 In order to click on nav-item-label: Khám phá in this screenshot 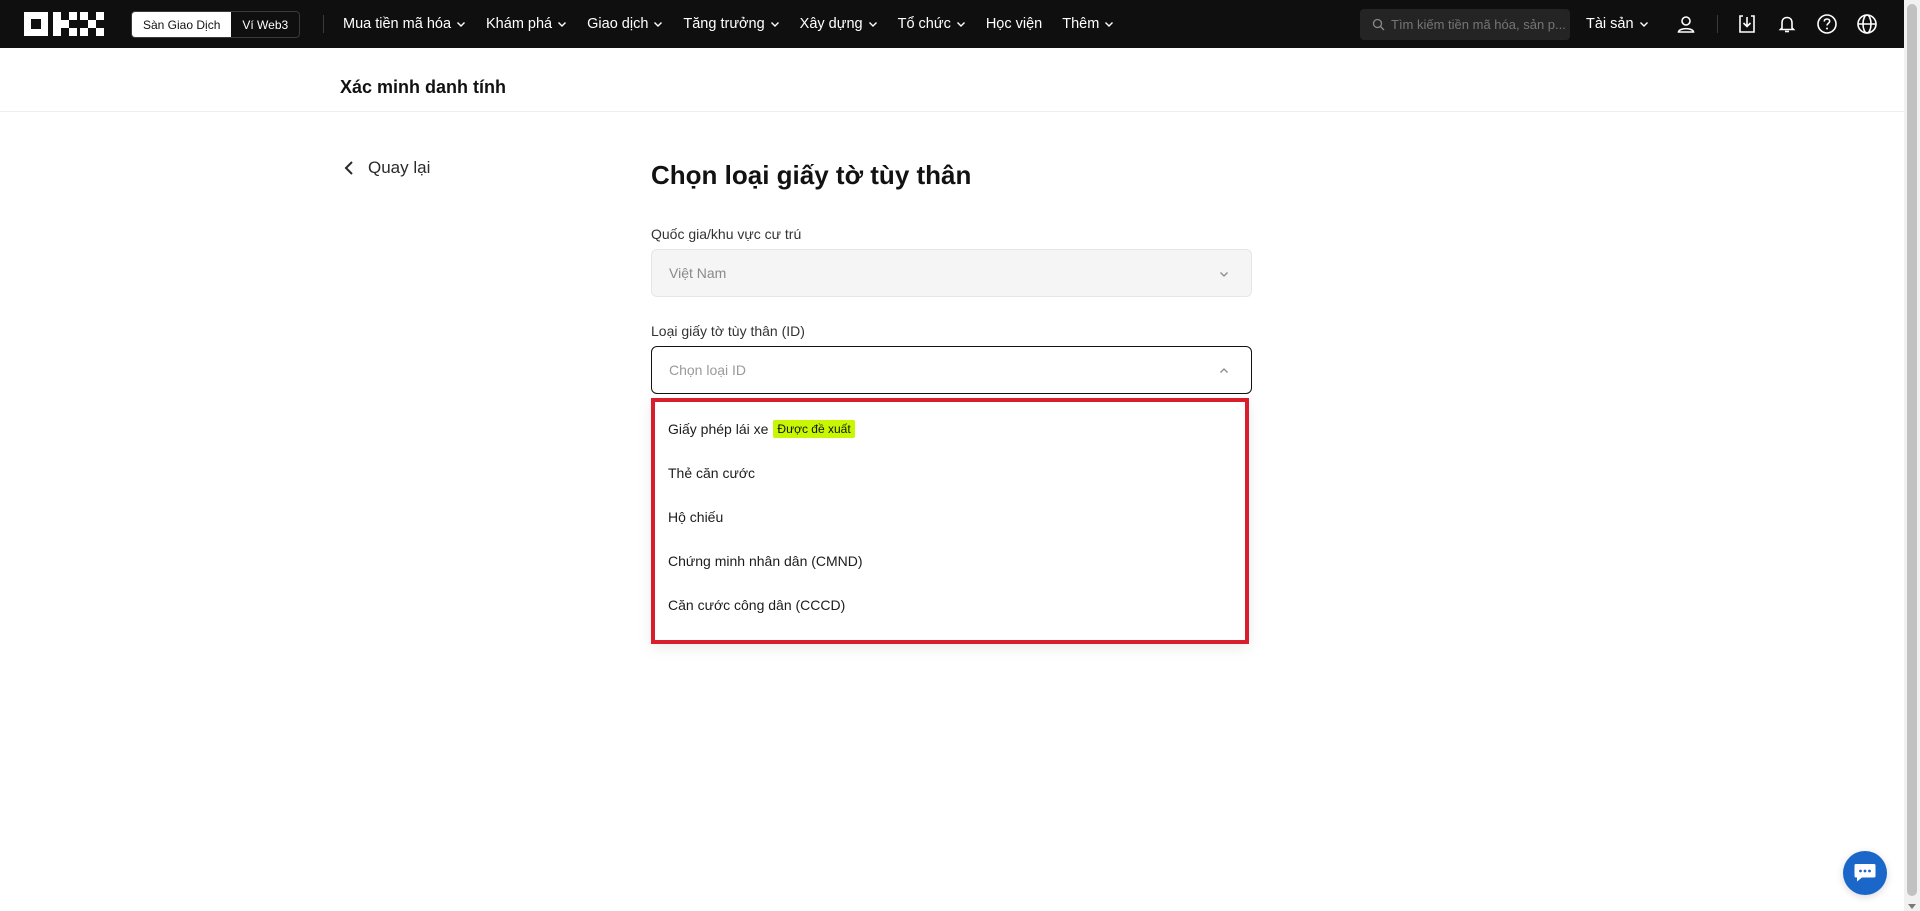, I will do `click(519, 24)`.